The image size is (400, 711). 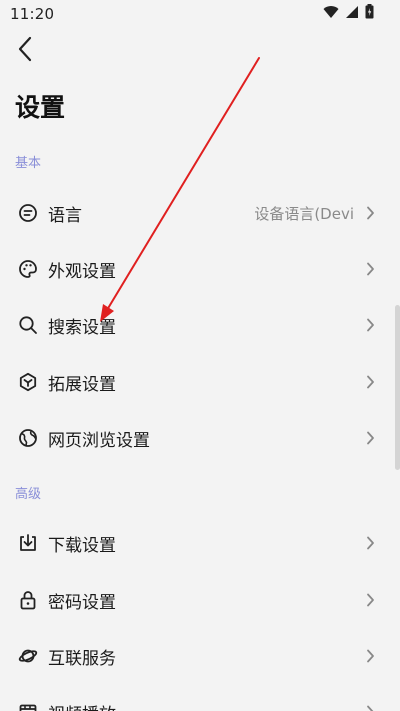 I want to click on settings-item-label: 搜索设置, so click(x=82, y=327).